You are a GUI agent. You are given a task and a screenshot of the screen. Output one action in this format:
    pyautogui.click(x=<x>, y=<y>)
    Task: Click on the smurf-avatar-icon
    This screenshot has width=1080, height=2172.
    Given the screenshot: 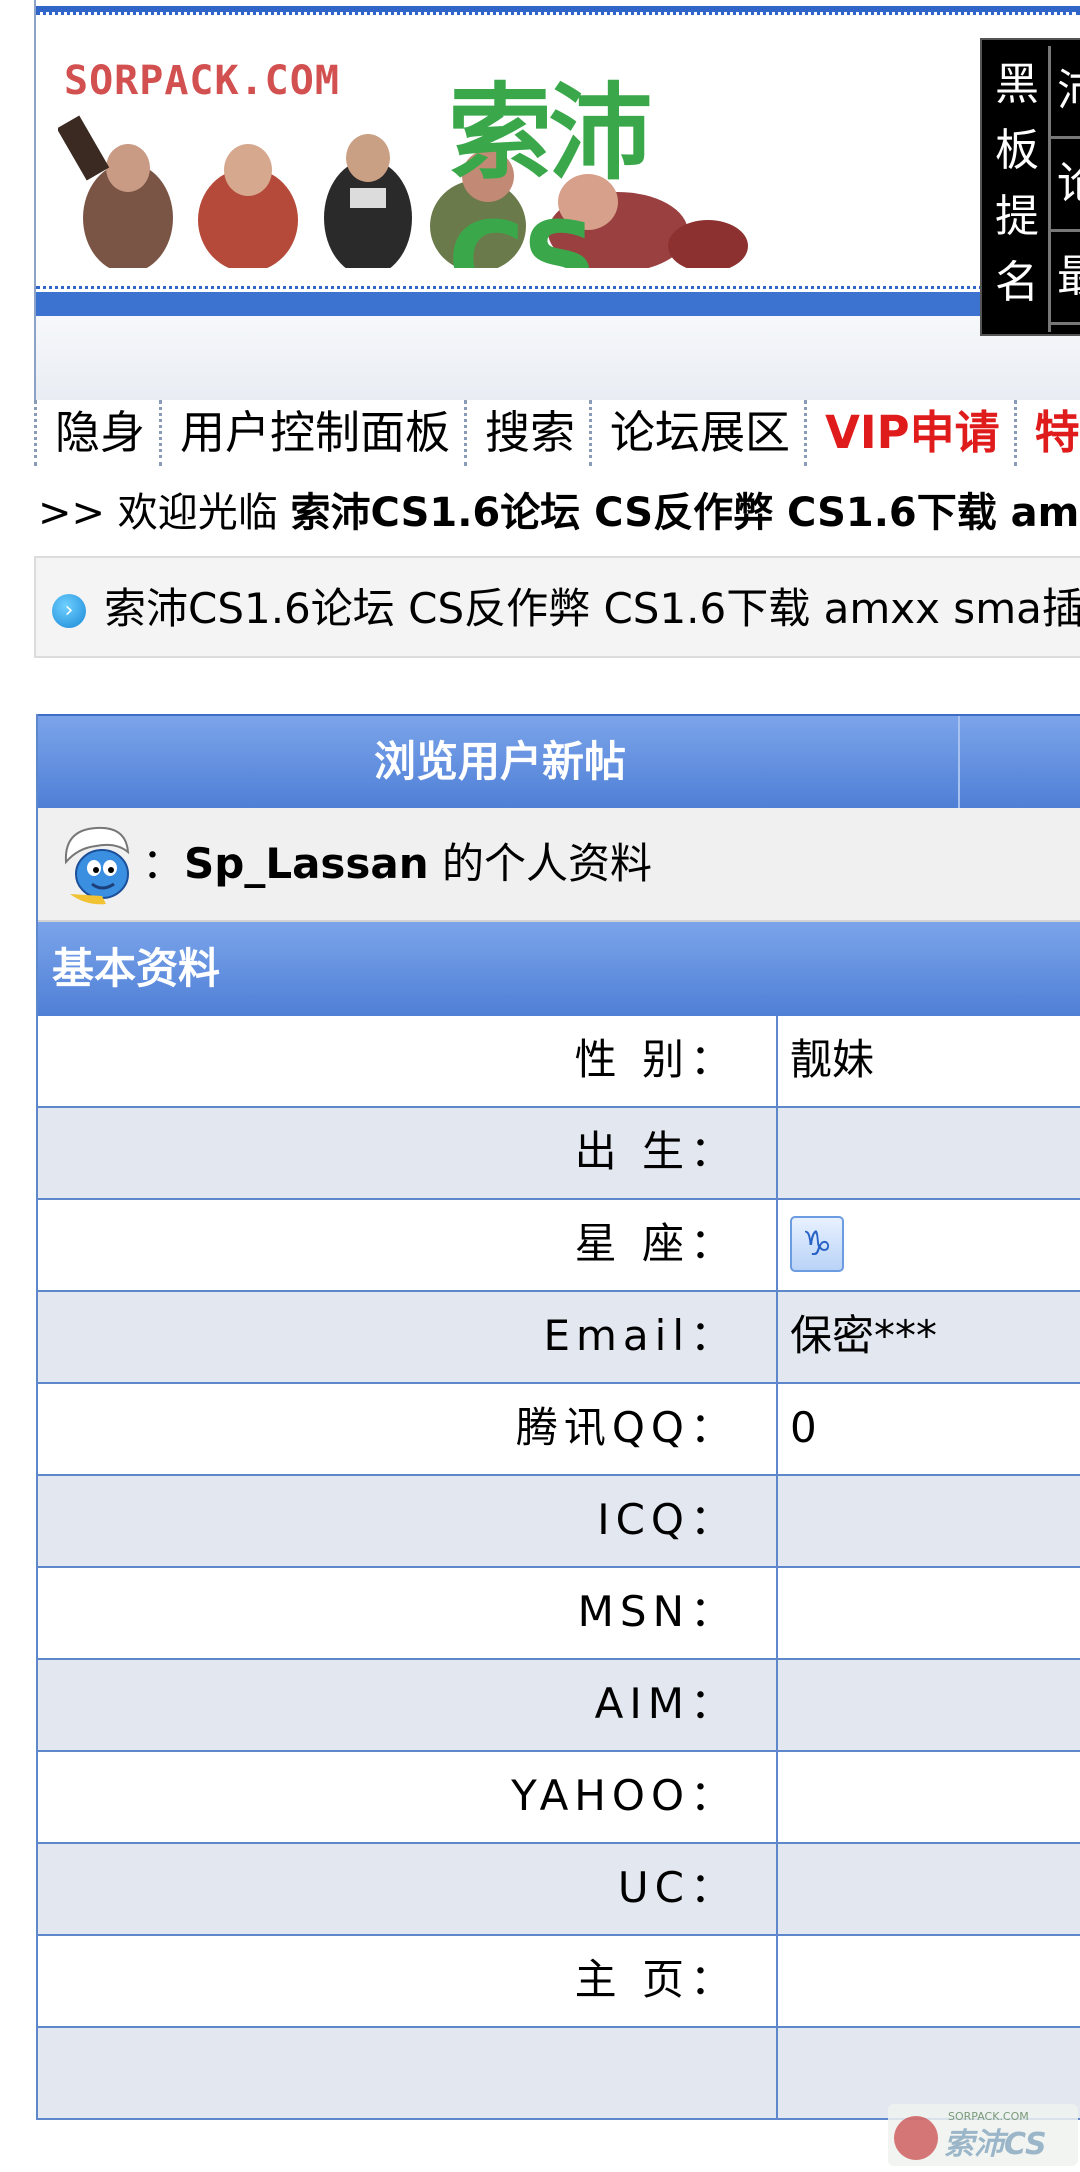 What is the action you would take?
    pyautogui.click(x=97, y=865)
    